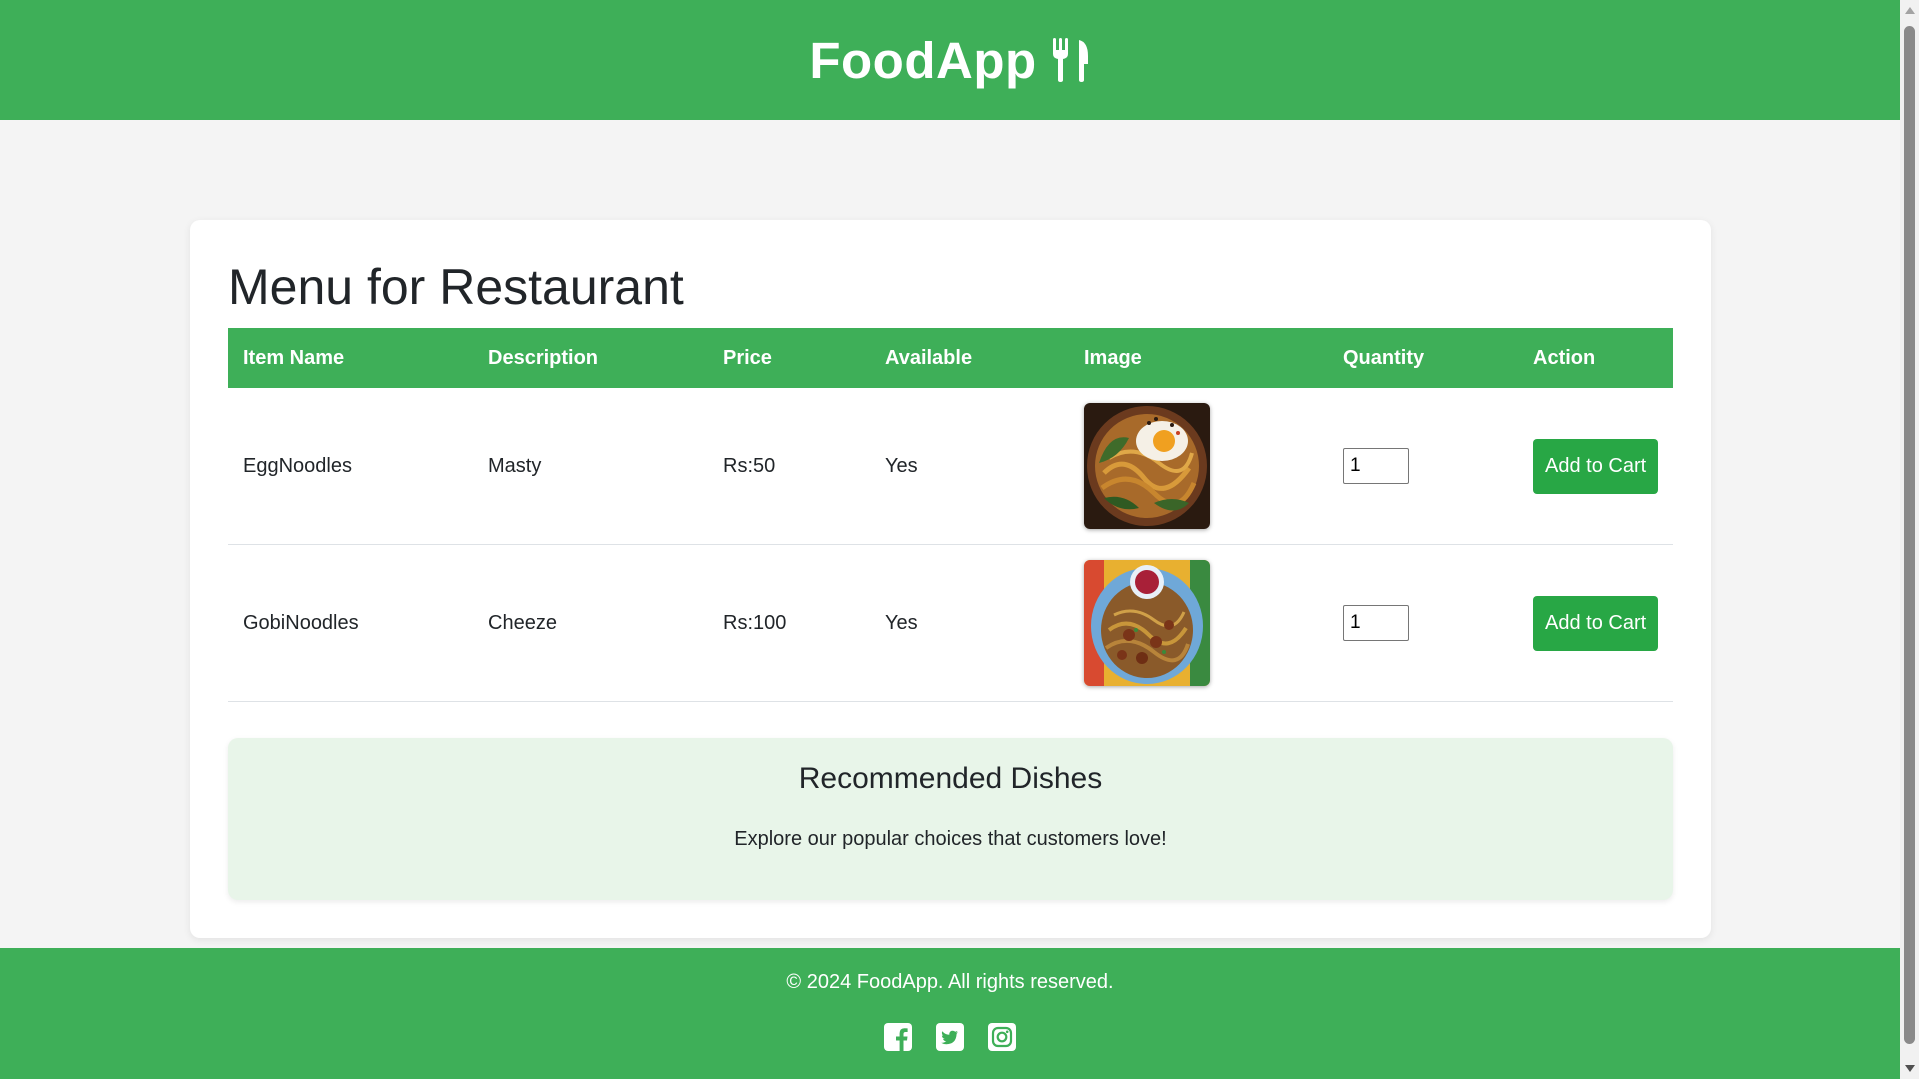  I want to click on twitter-icon, so click(950, 1037).